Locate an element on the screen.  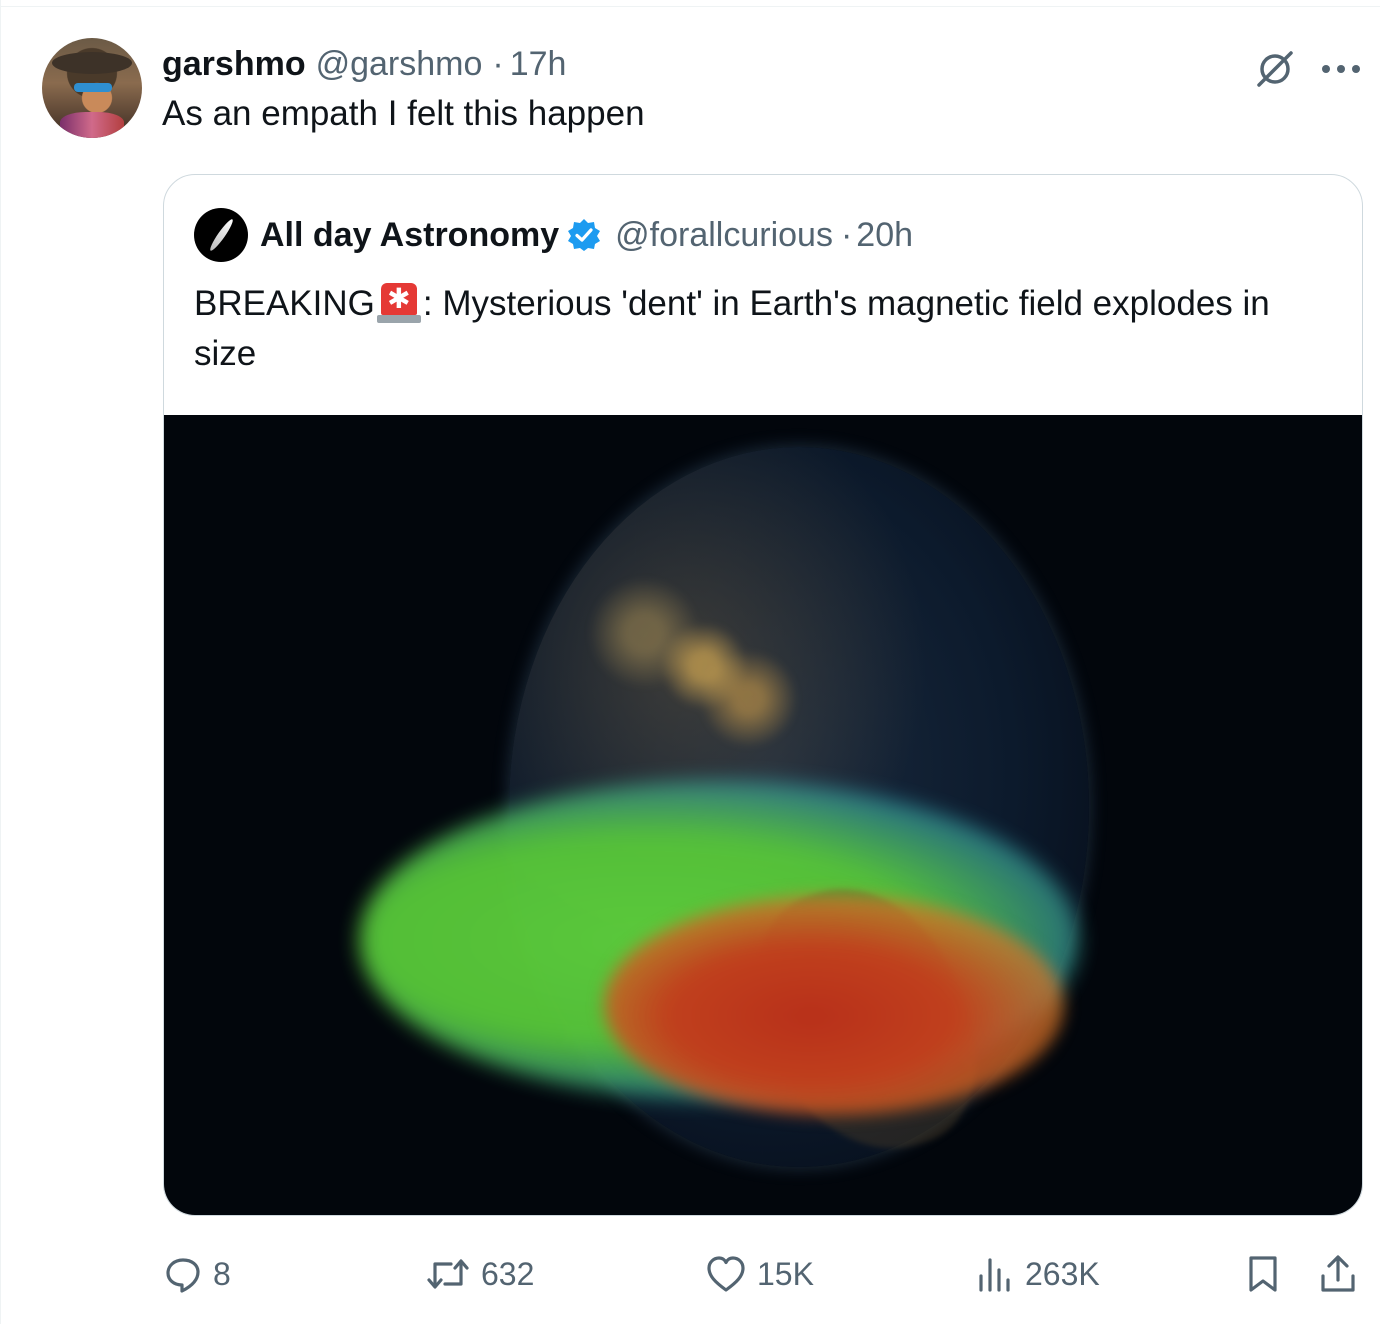
grok-button is located at coordinates (1275, 69).